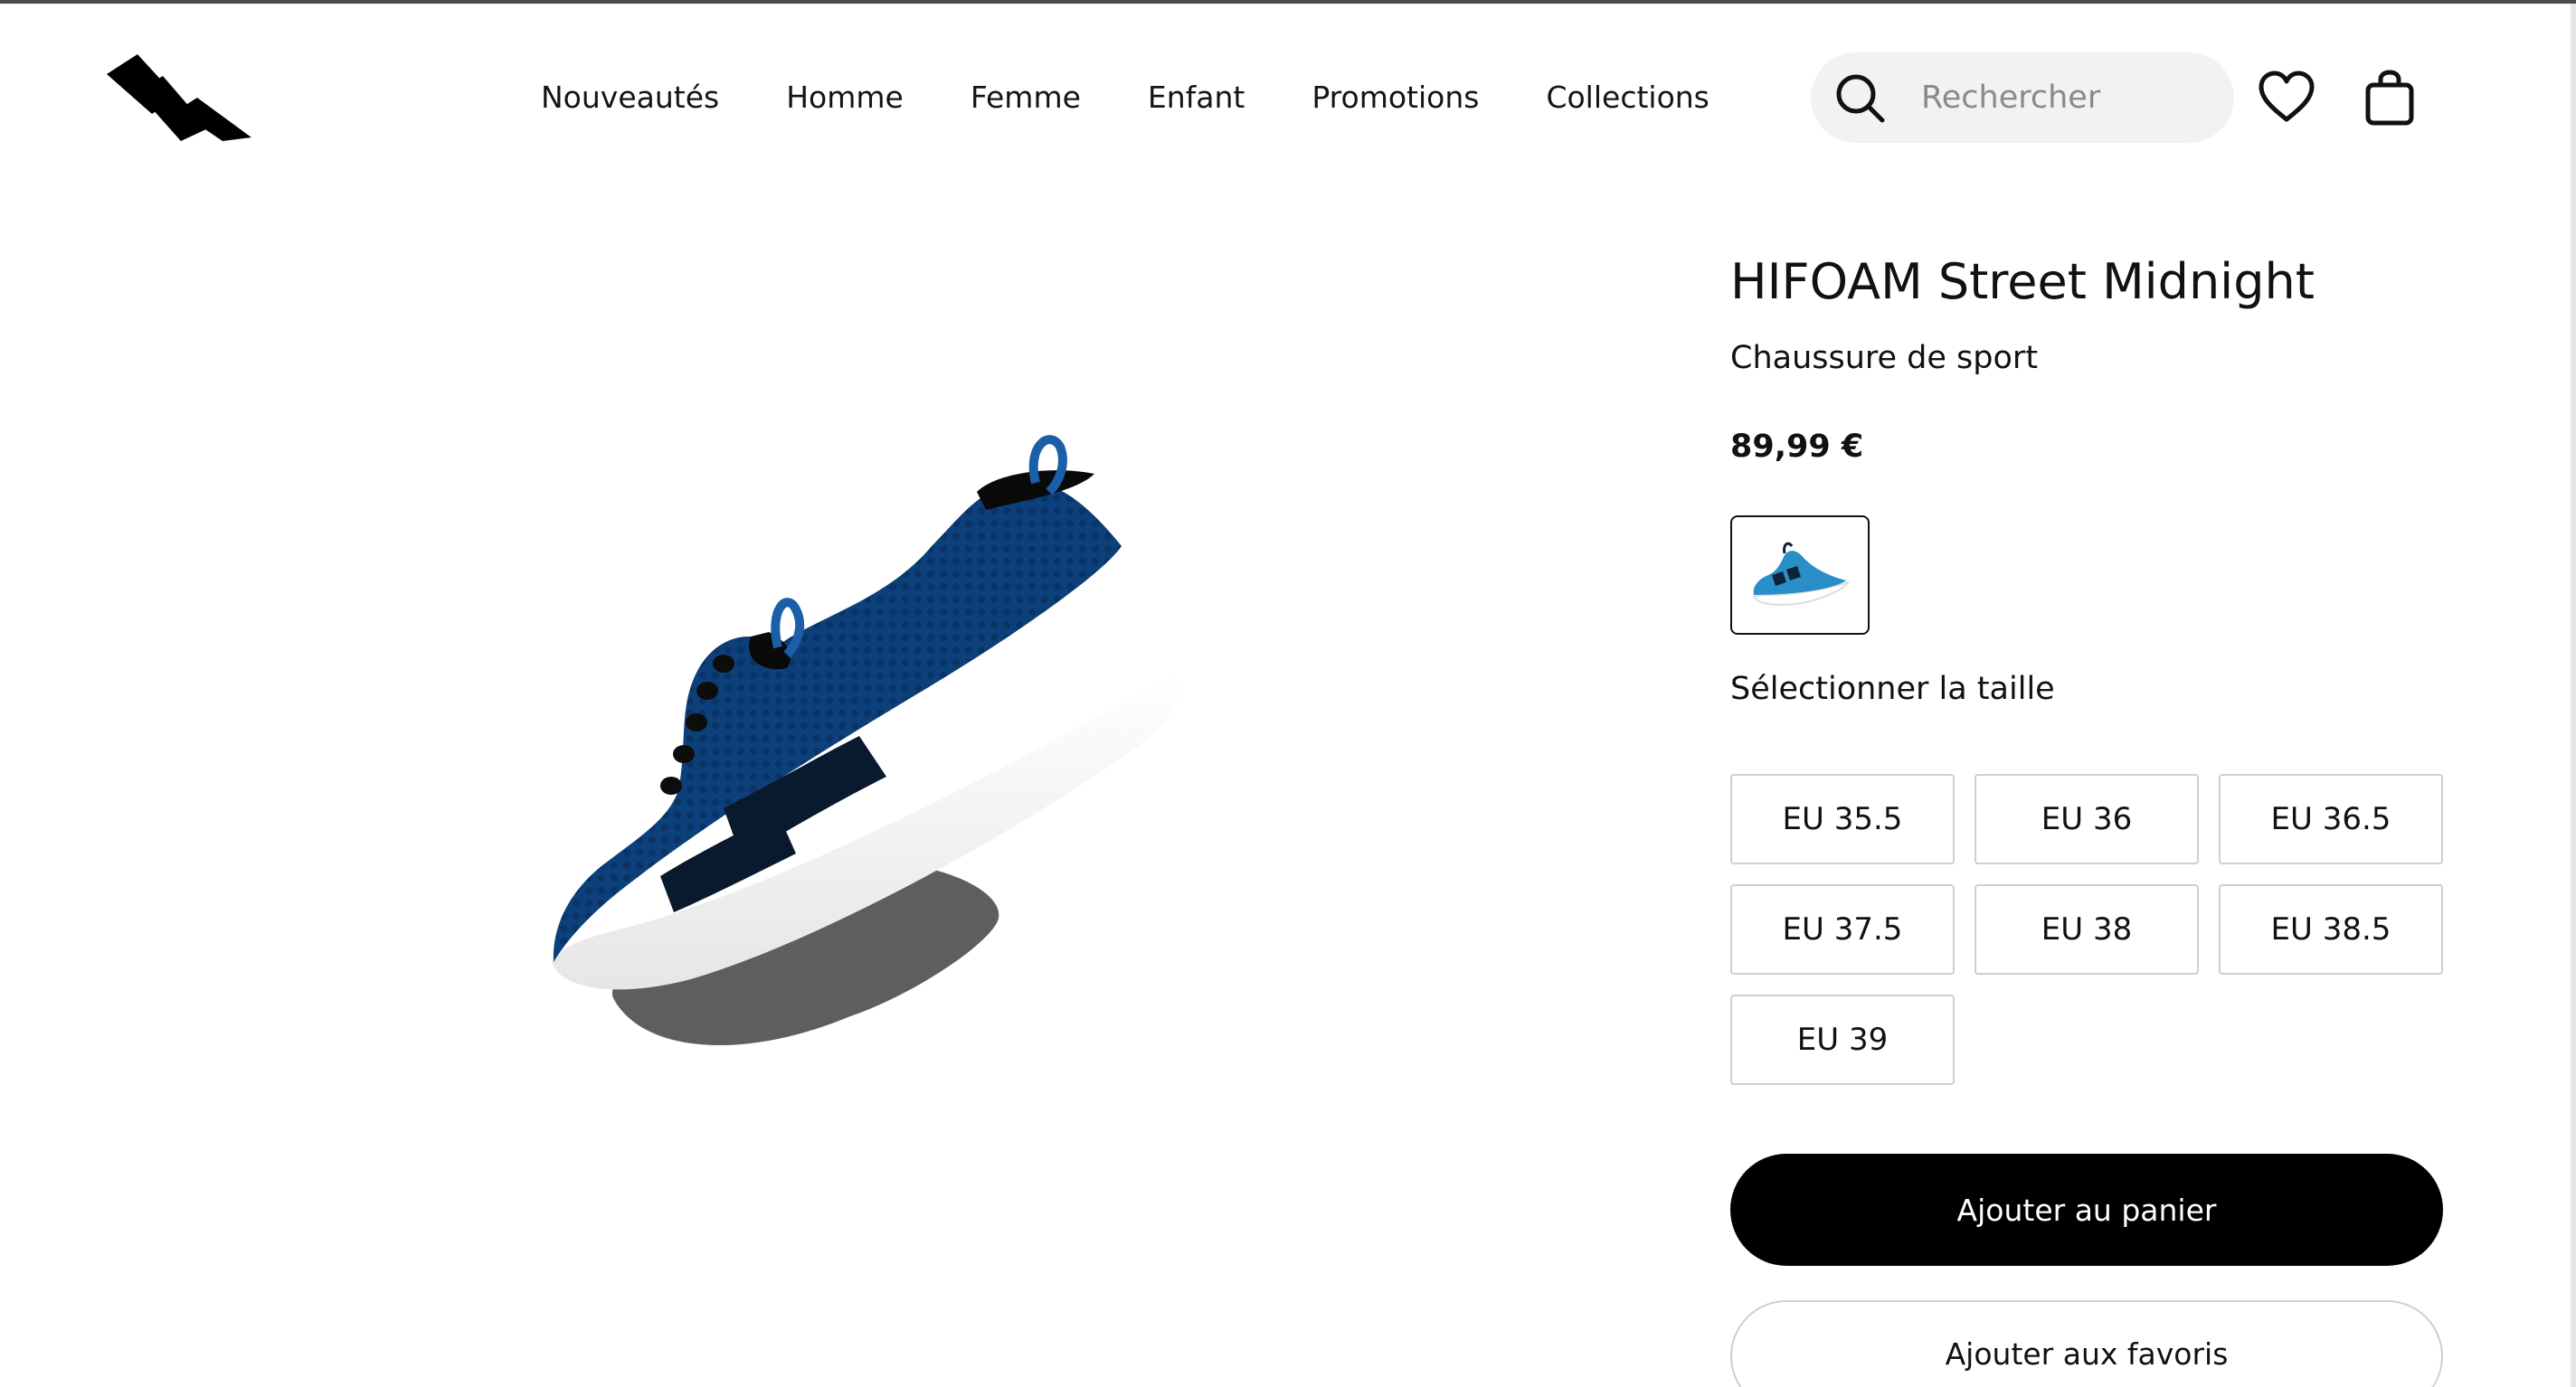  Describe the element at coordinates (2331, 819) in the screenshot. I see `size-option: EU 36.5` at that location.